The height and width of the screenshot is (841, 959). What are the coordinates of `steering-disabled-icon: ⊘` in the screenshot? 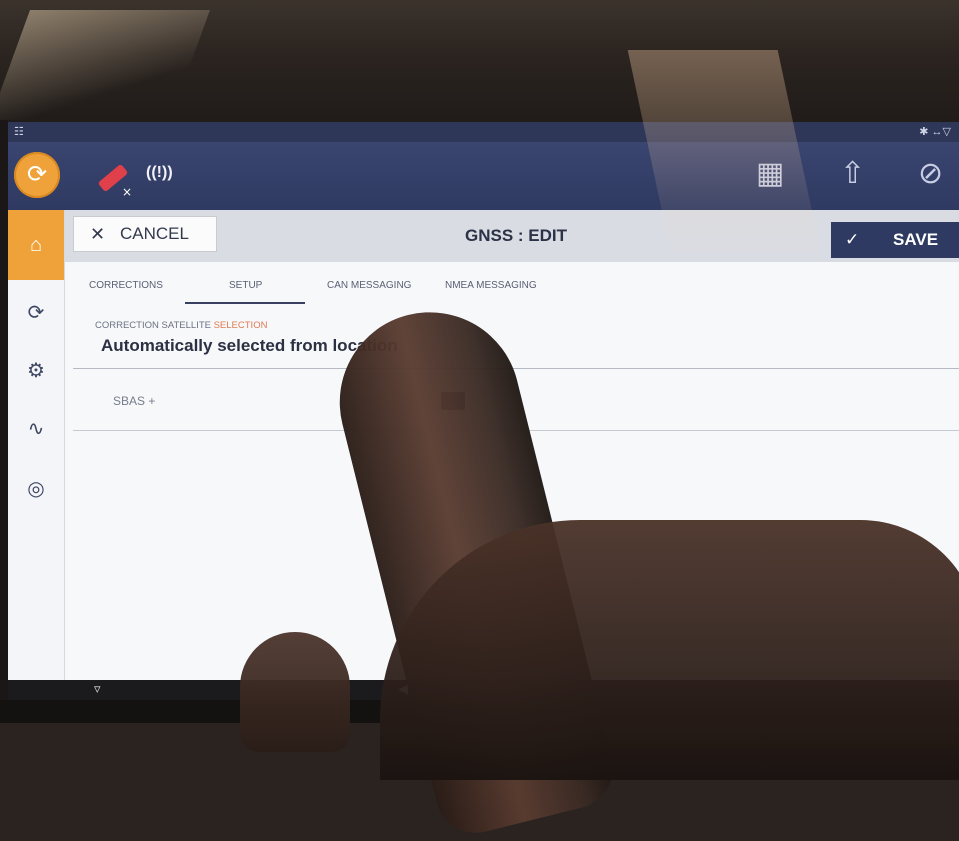 It's located at (930, 173).